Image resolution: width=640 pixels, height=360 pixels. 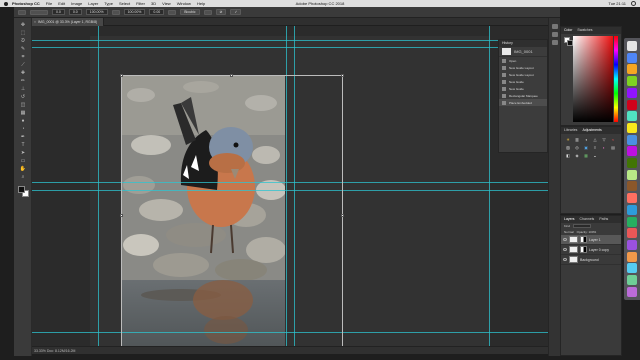 What do you see at coordinates (613, 139) in the screenshot?
I see `hue-saturation-icon: ≈` at bounding box center [613, 139].